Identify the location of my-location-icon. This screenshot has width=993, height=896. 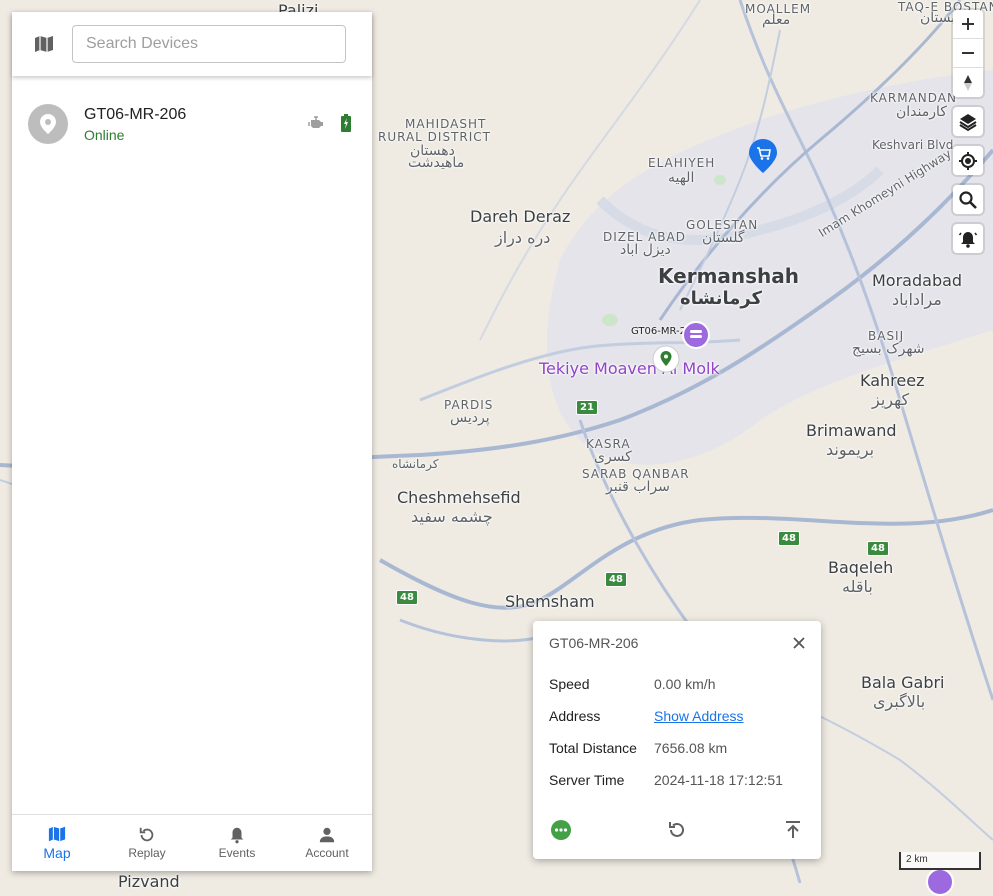
(968, 160).